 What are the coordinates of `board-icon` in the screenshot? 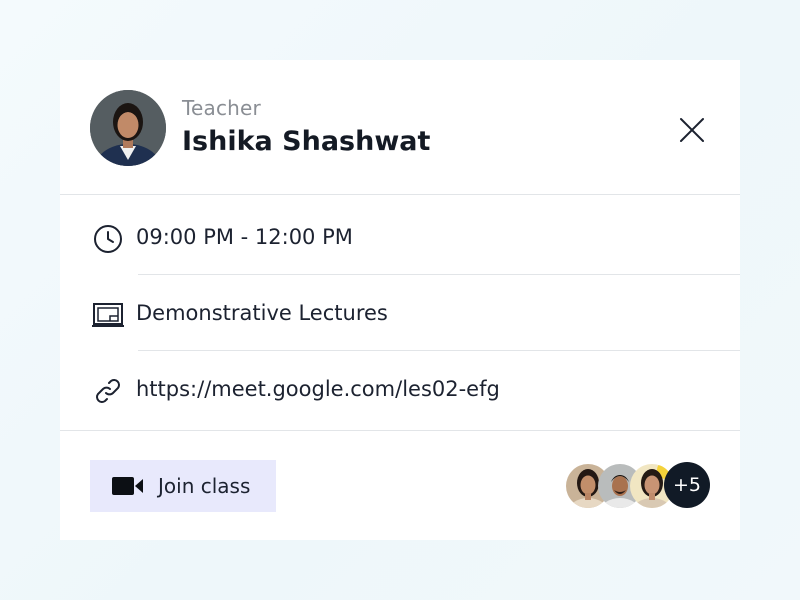 It's located at (108, 315).